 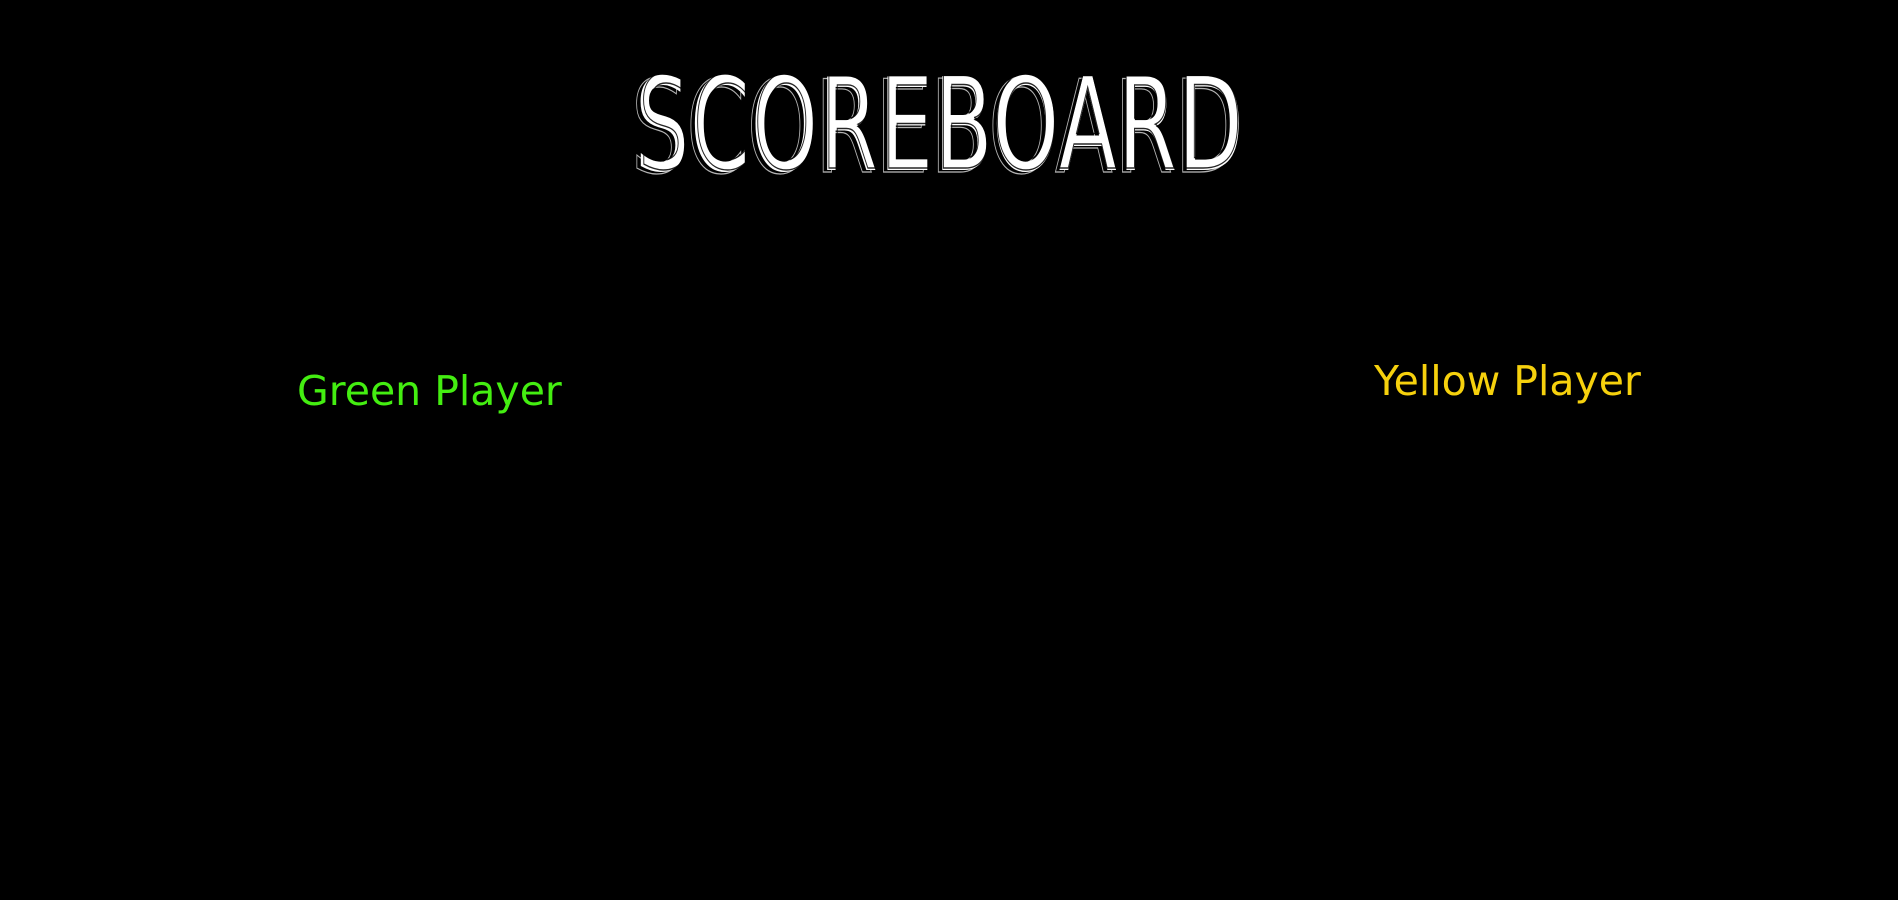 What do you see at coordinates (1507, 381) in the screenshot?
I see `yellow-player-label: Yellow Player` at bounding box center [1507, 381].